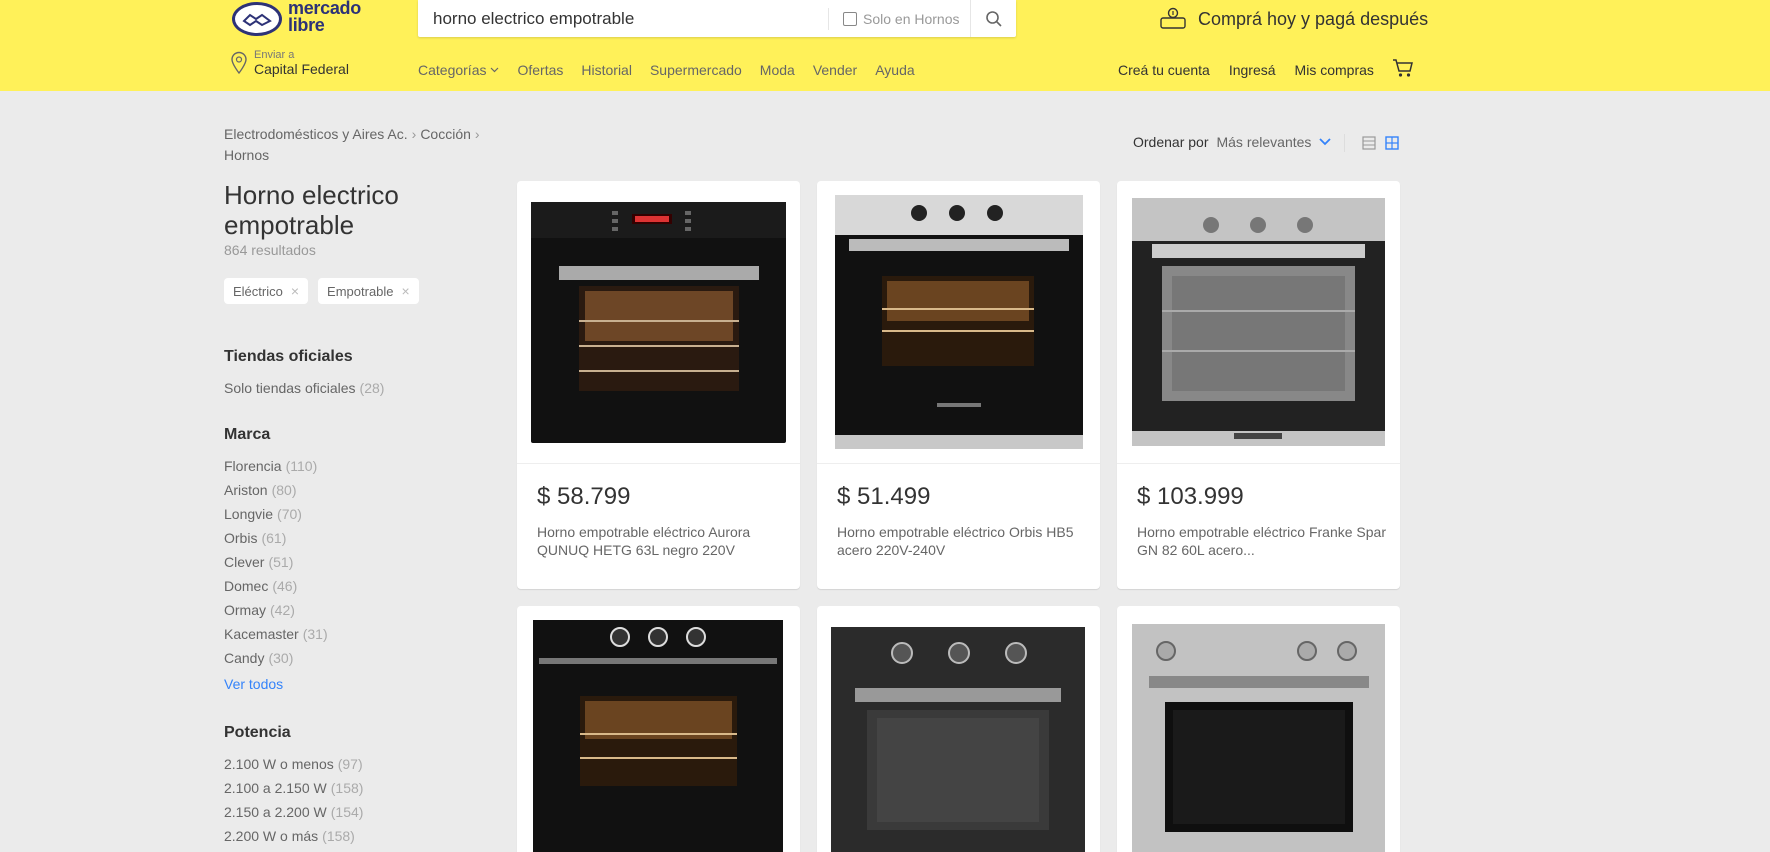 This screenshot has width=1770, height=852. I want to click on category-filter-checkbox, so click(850, 19).